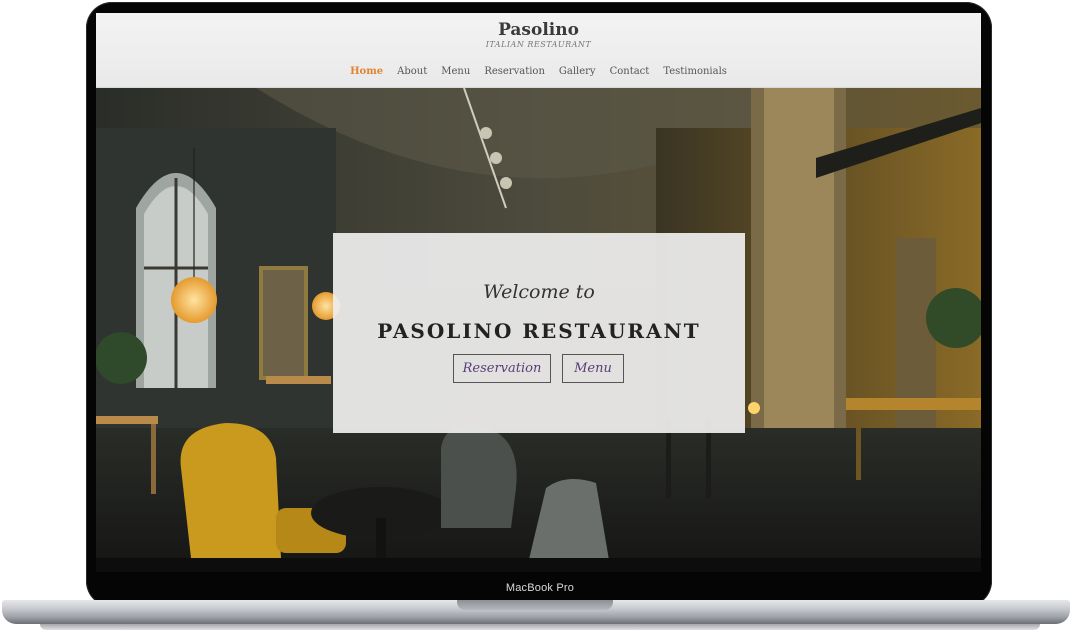 The height and width of the screenshot is (642, 1080). Describe the element at coordinates (535, 605) in the screenshot. I see `laptop-notch` at that location.